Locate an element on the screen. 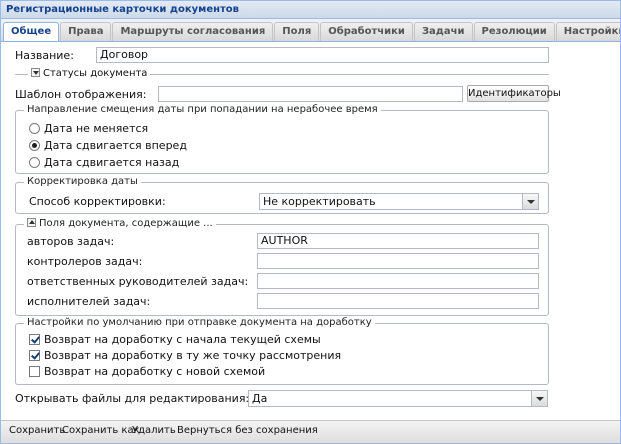 This screenshot has width=621, height=444. collapse-icon is located at coordinates (31, 222).